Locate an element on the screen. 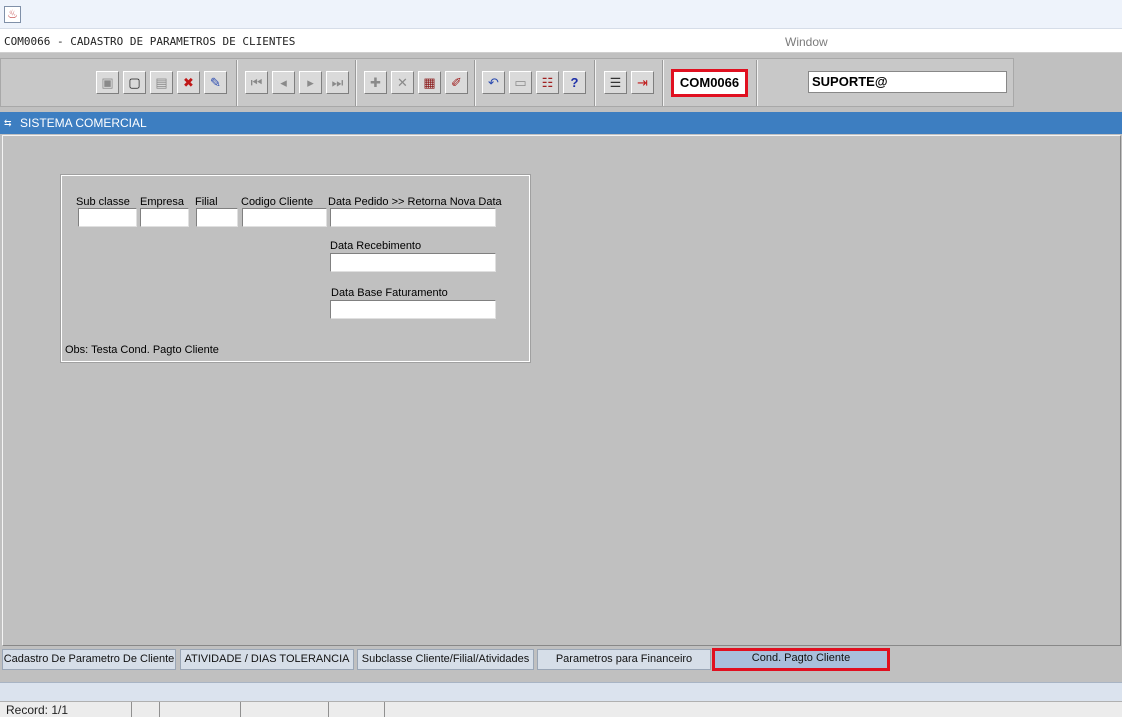 The image size is (1122, 717). duplicate-record-button: ▦ is located at coordinates (429, 82).